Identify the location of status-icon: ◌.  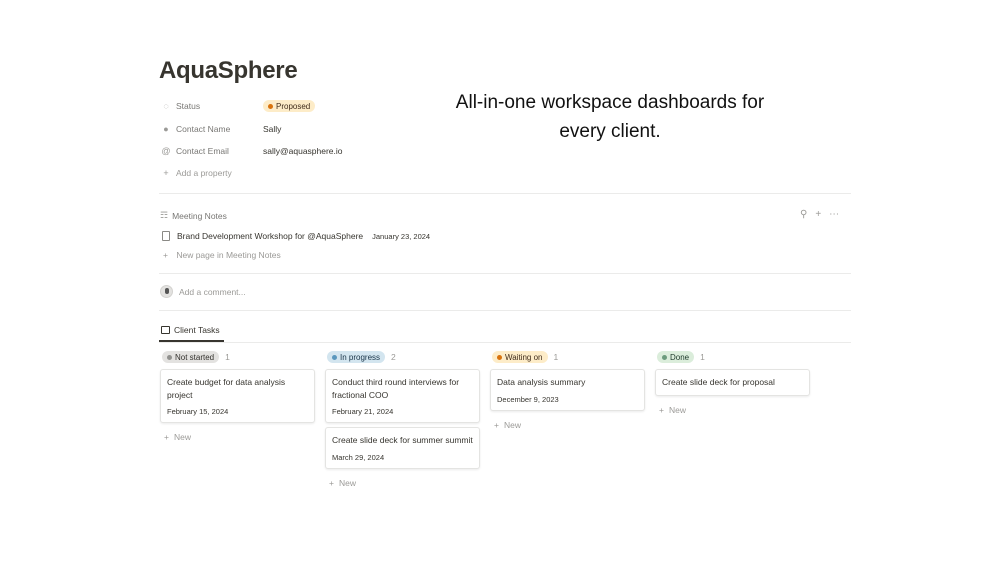
(166, 106).